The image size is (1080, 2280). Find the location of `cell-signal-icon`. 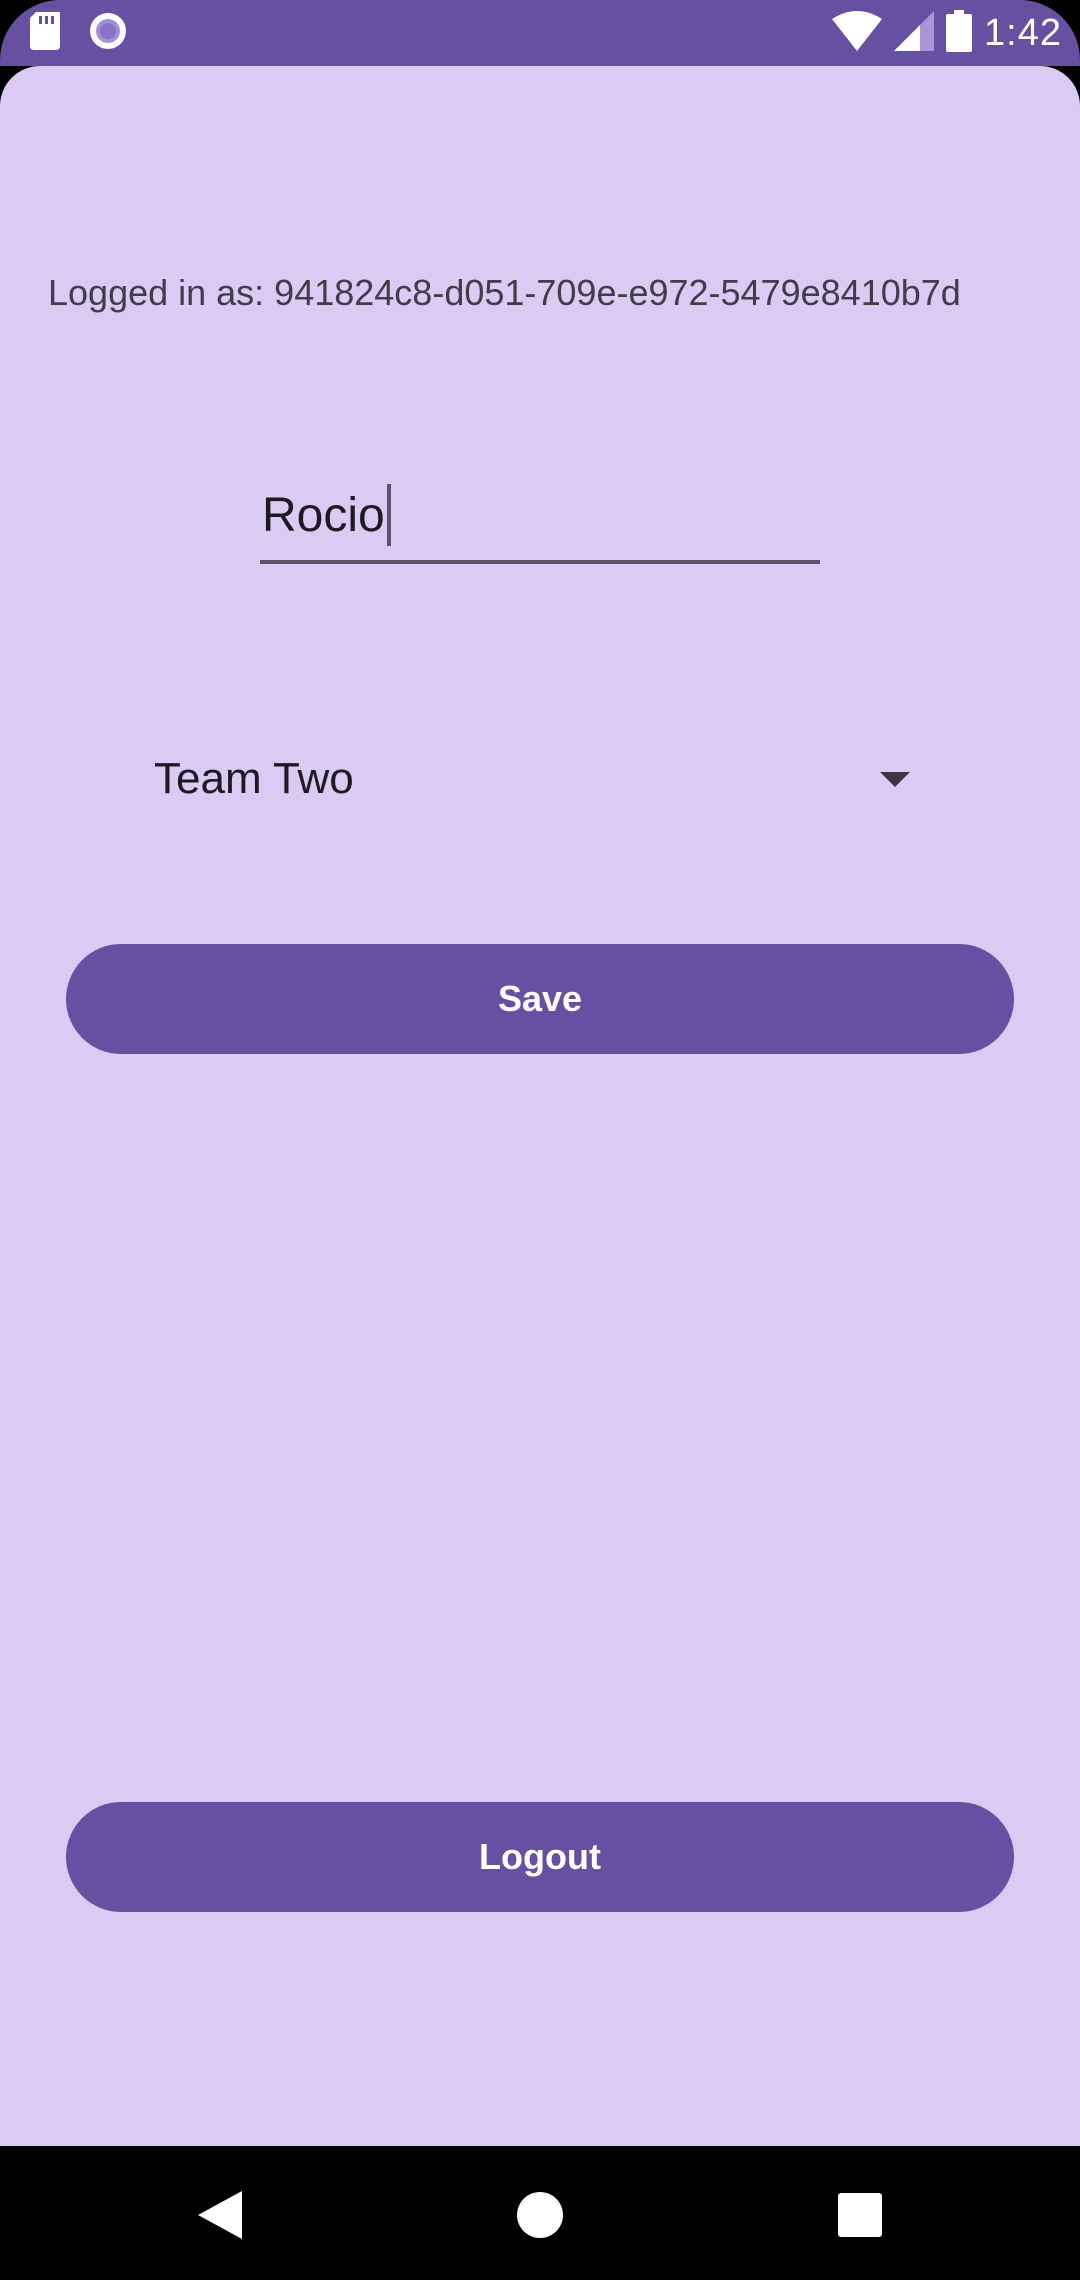

cell-signal-icon is located at coordinates (914, 33).